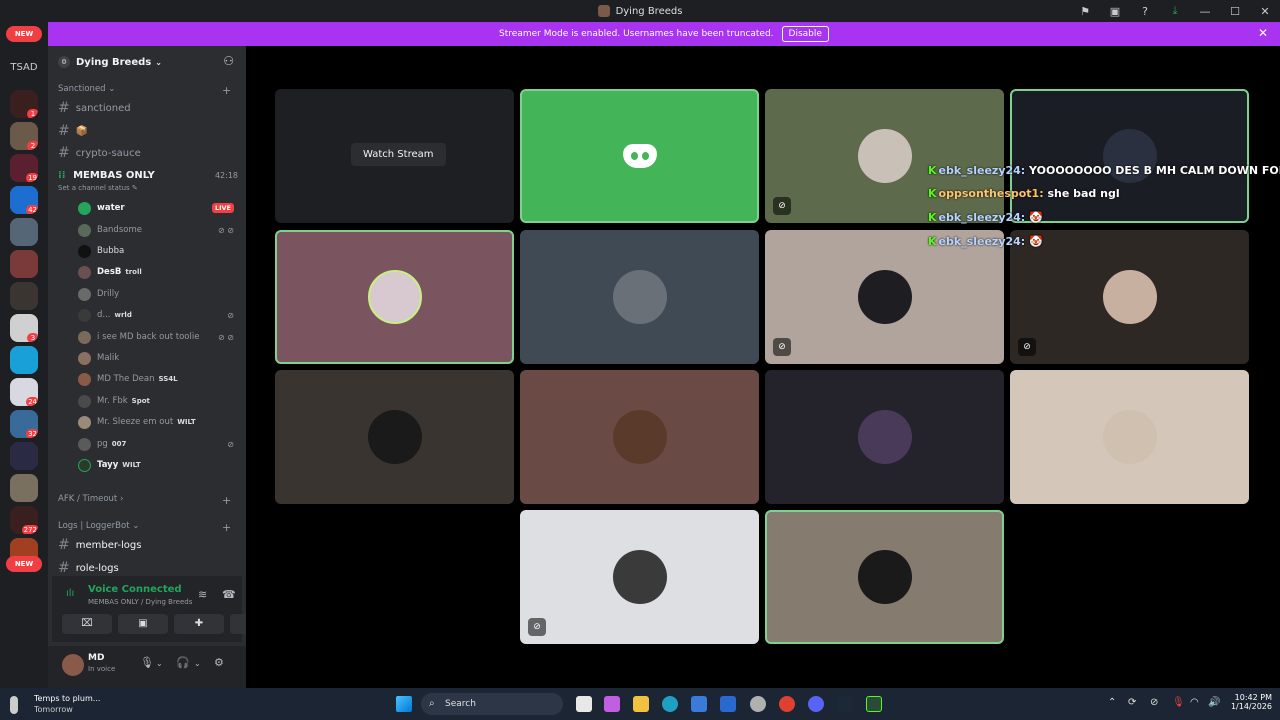 This screenshot has width=1280, height=720. I want to click on voice-member: Drilly, so click(158, 294).